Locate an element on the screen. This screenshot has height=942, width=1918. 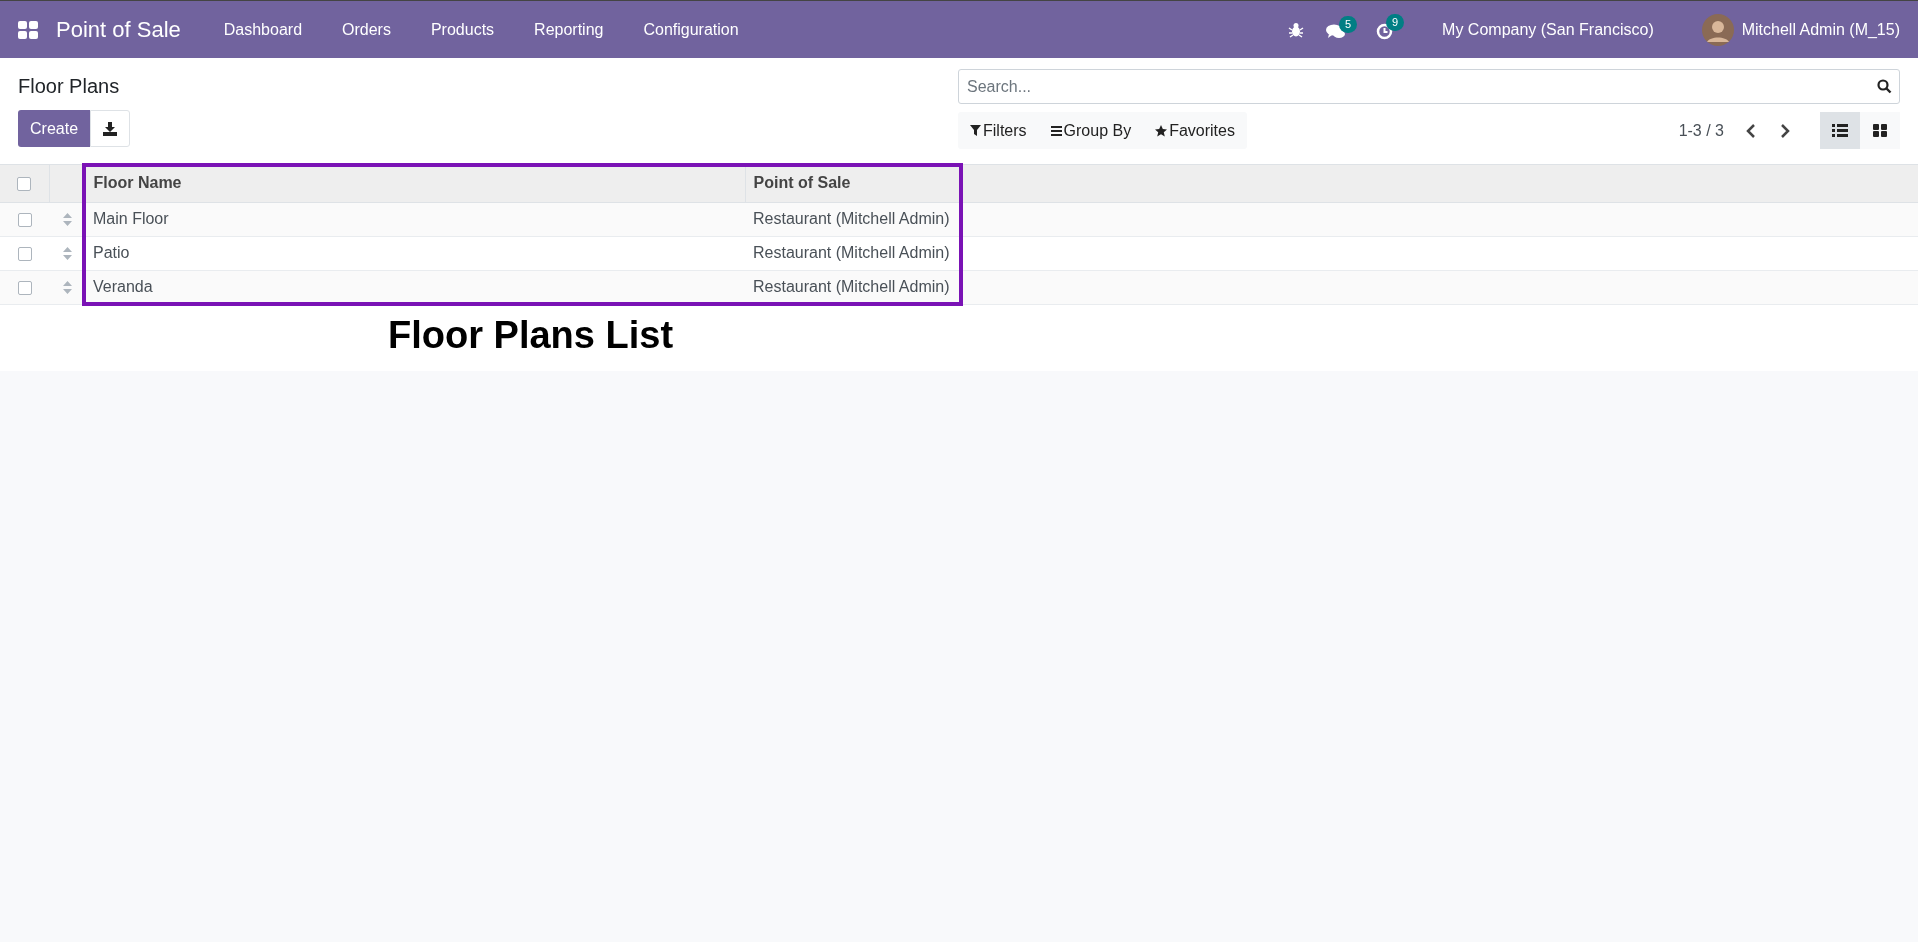
apps-menu-icon is located at coordinates (28, 29).